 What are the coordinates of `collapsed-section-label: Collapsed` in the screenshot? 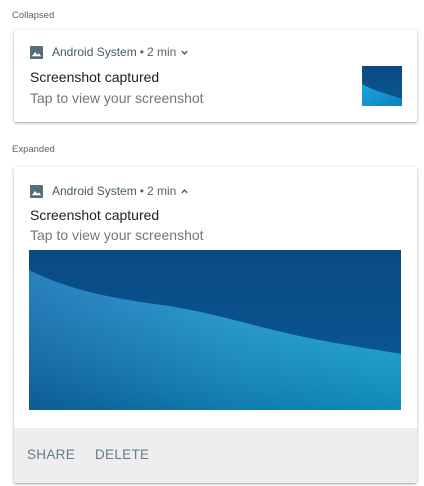 It's located at (33, 15).